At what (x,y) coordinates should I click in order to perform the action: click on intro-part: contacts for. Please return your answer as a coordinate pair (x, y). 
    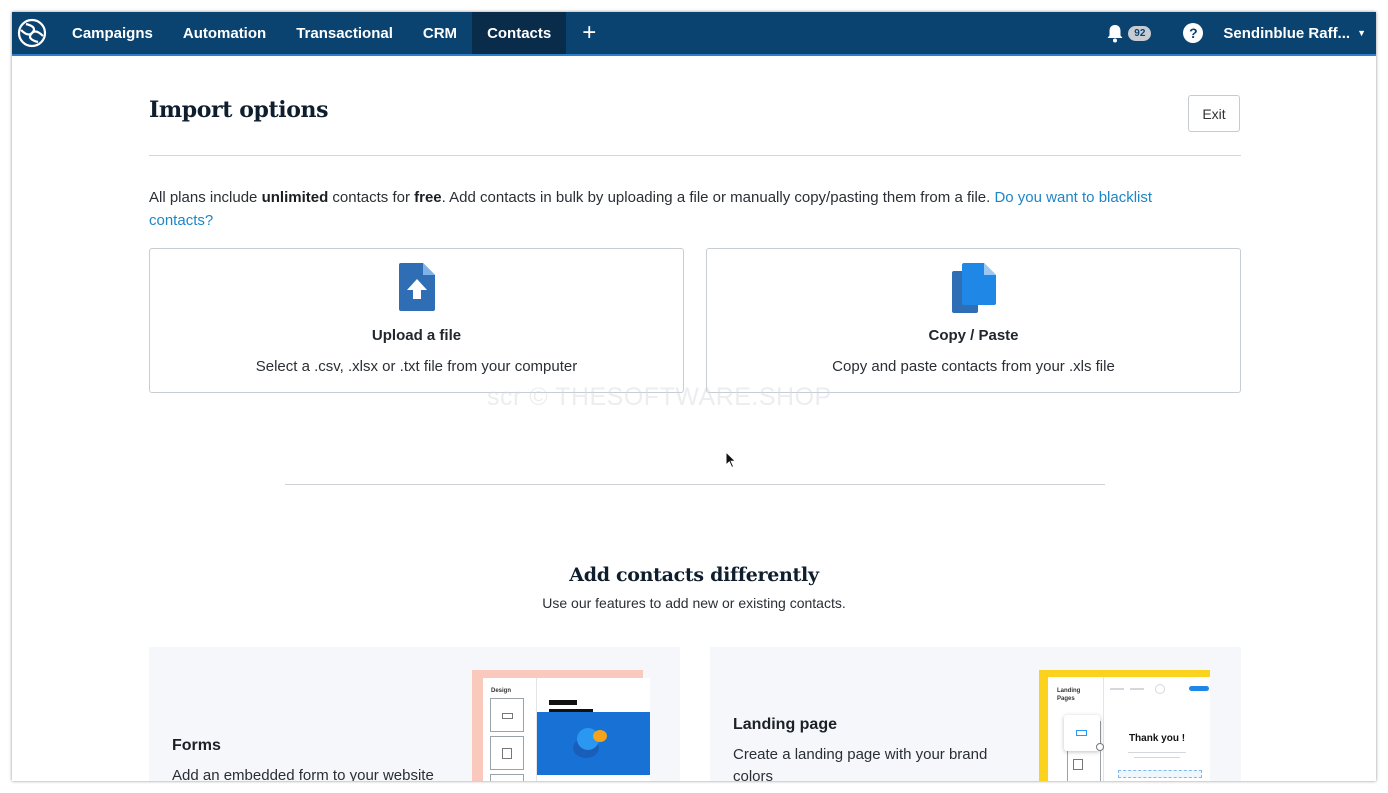
    Looking at the image, I should click on (371, 197).